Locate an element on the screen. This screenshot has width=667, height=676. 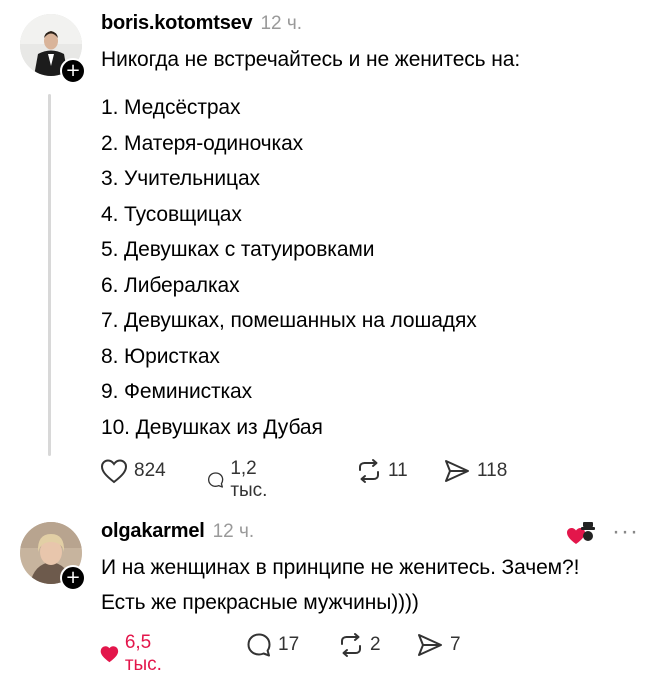
reply-count: 17 is located at coordinates (289, 644).